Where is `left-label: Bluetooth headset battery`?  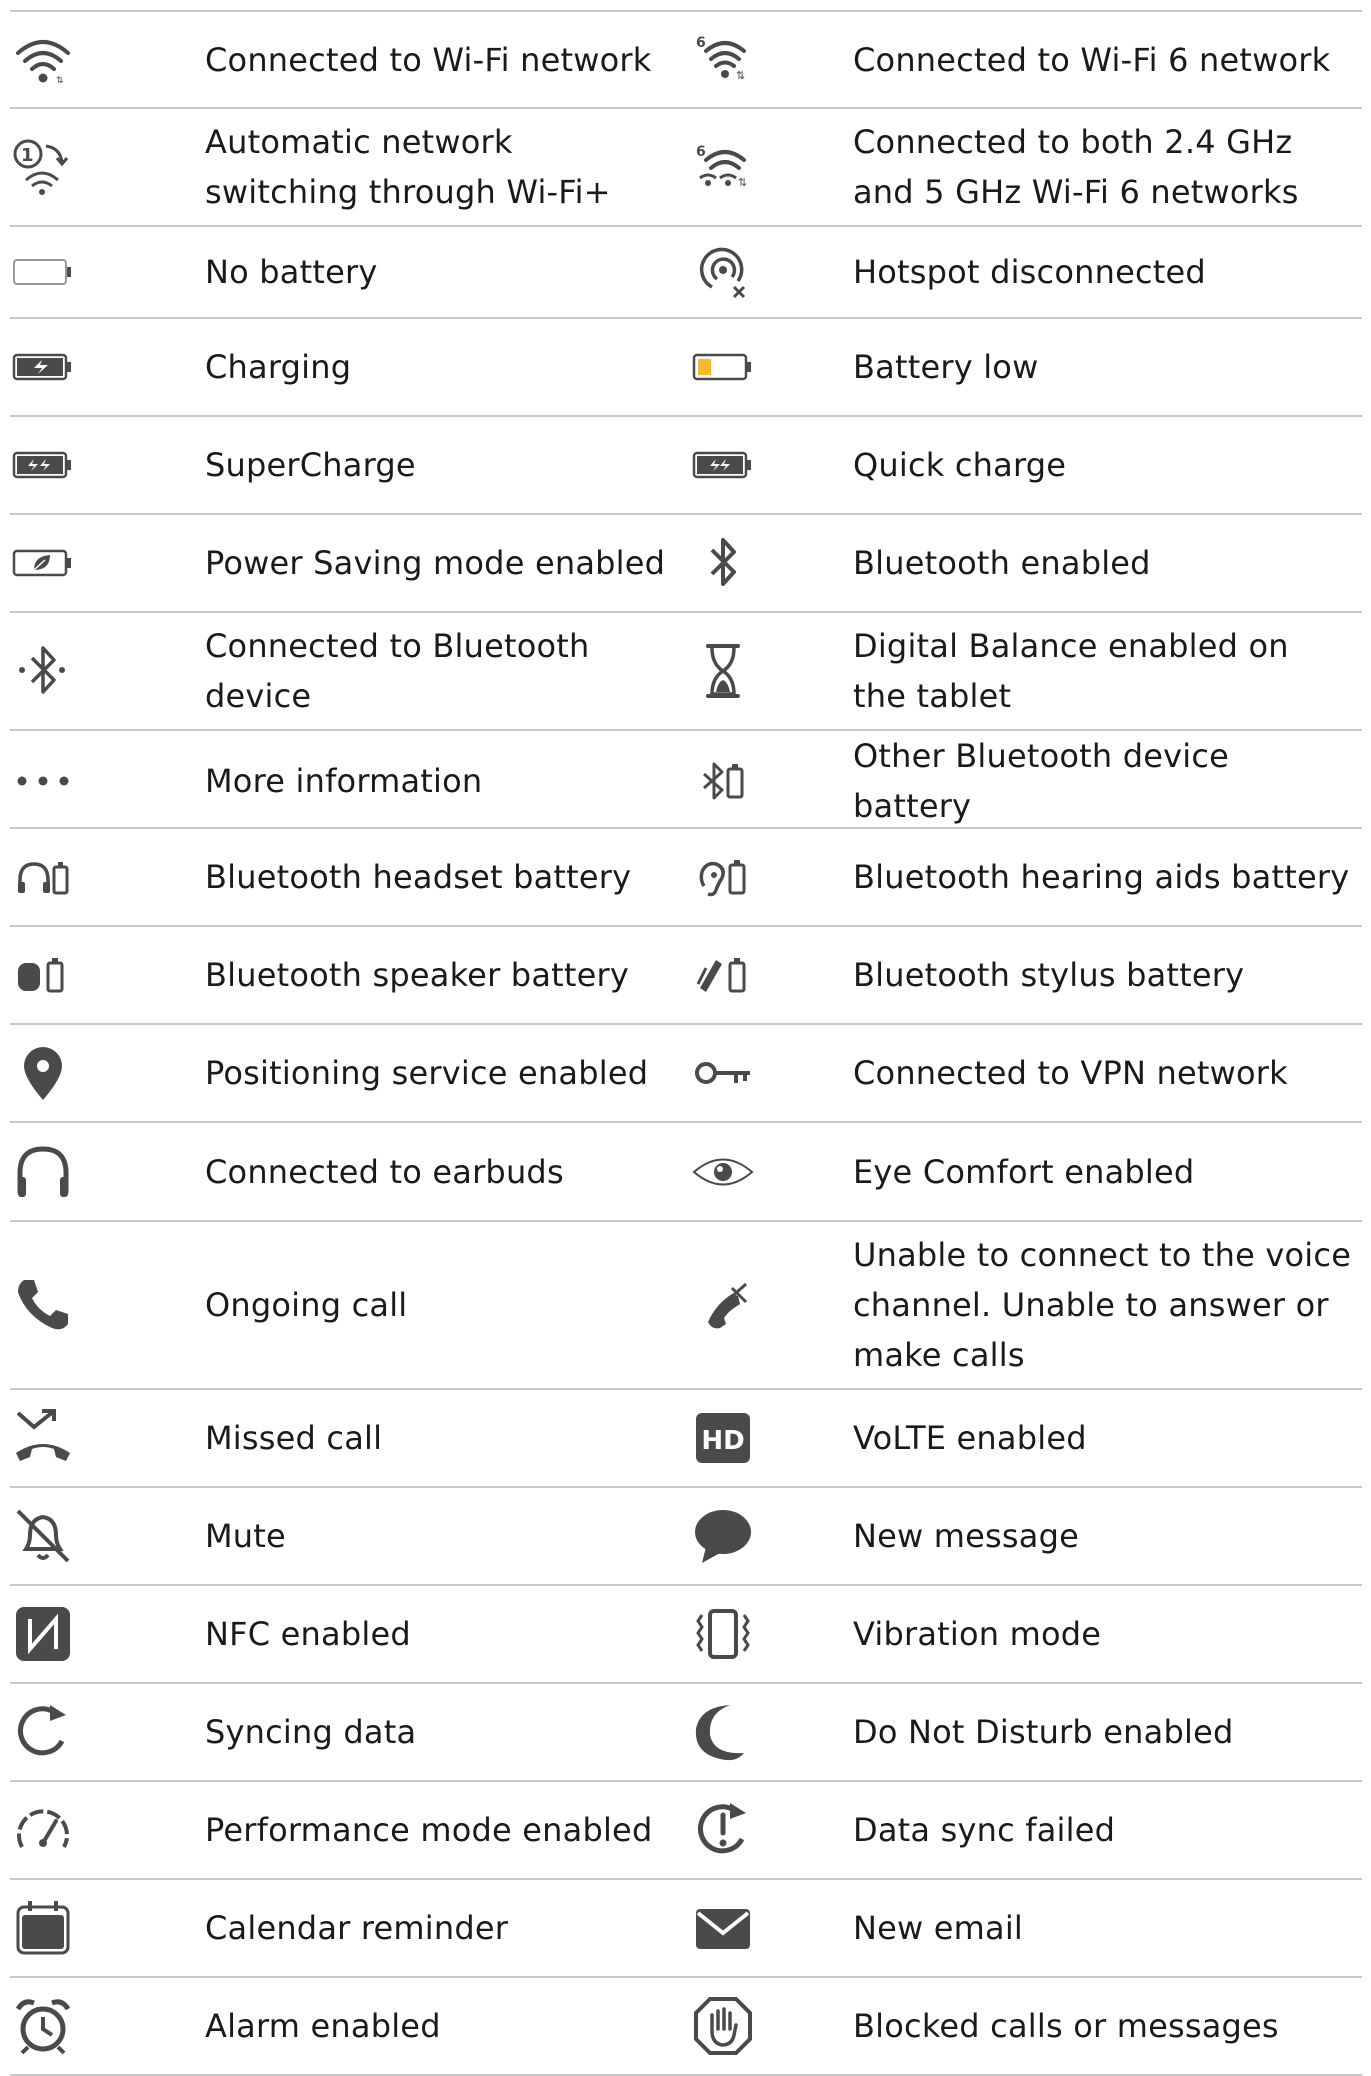
left-label: Bluetooth headset battery is located at coordinates (418, 877).